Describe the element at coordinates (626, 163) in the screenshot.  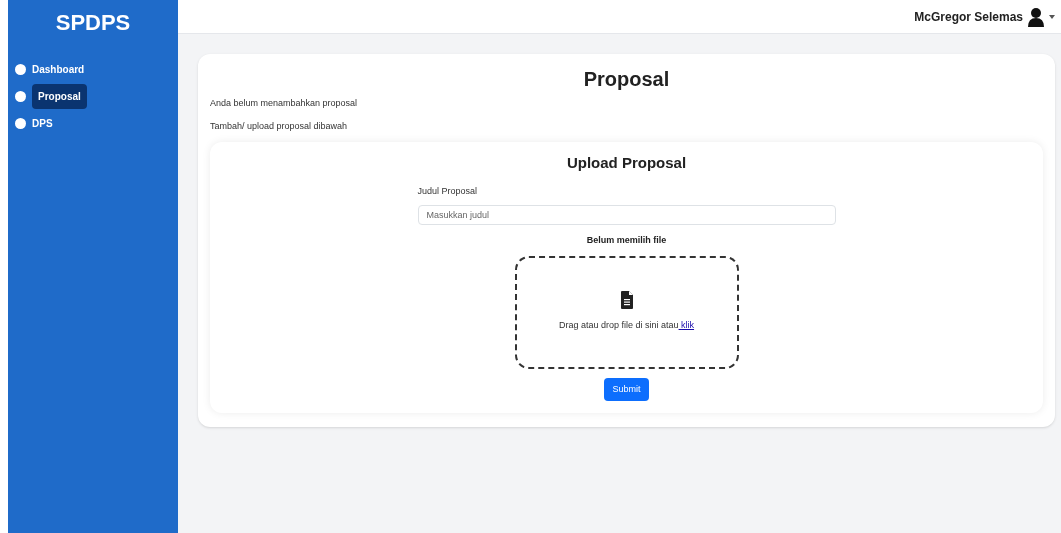
I see `upload-title: Upload Proposal` at that location.